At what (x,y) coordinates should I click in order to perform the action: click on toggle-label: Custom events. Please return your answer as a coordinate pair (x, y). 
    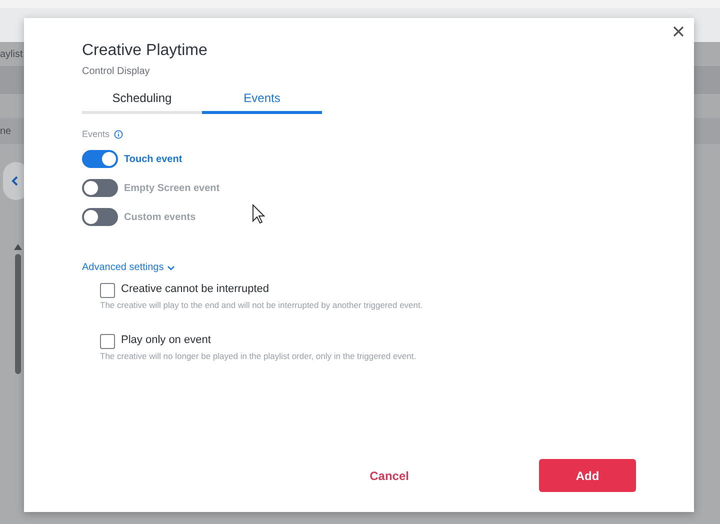
    Looking at the image, I should click on (160, 217).